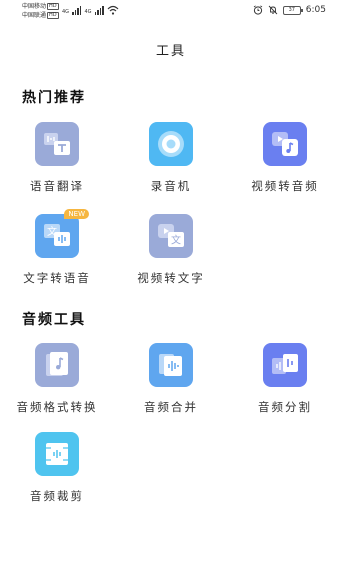 The width and height of the screenshot is (342, 568). I want to click on carrier-2: 中国联通 HD, so click(40, 15).